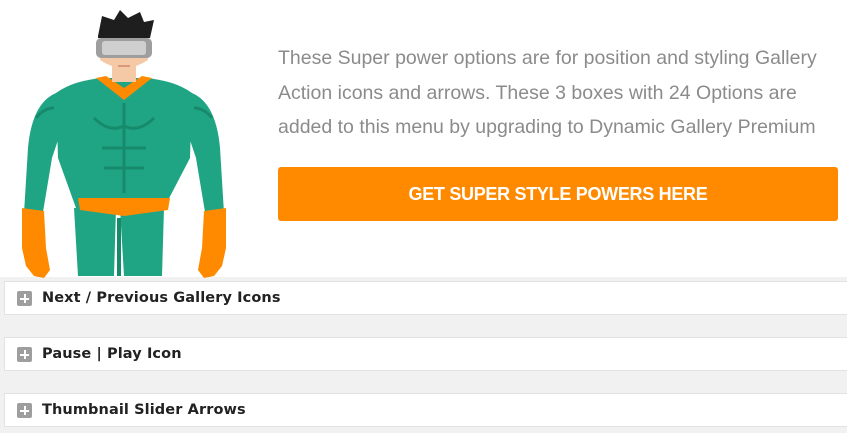  I want to click on panel-title: Thumbnail Slider Arrows, so click(144, 410).